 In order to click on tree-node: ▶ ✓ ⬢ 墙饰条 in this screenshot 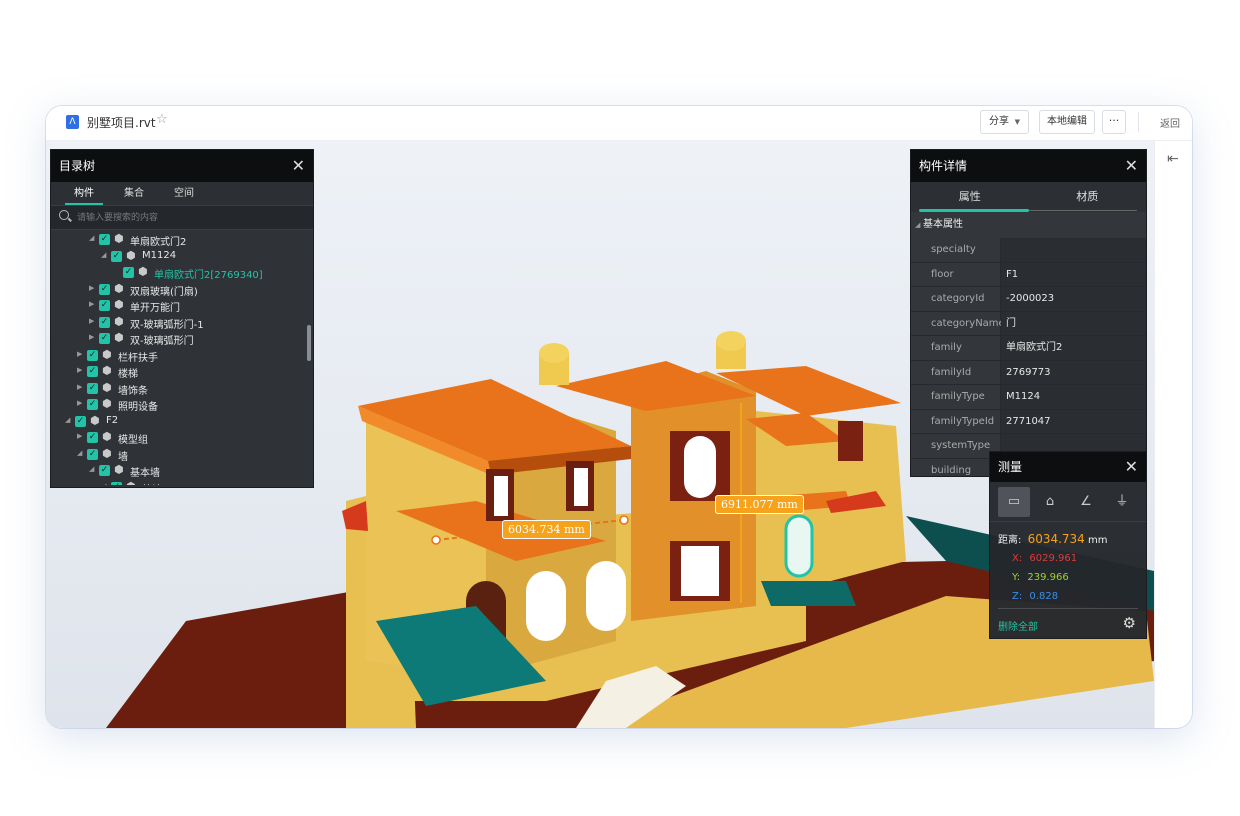, I will do `click(177, 389)`.